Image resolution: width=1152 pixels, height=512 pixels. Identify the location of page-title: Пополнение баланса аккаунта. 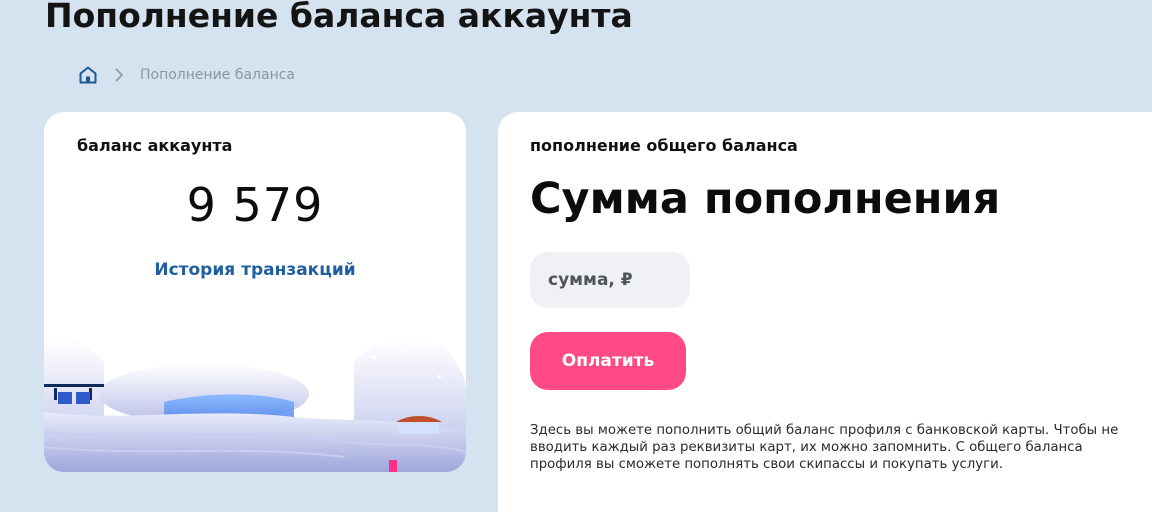
(339, 17).